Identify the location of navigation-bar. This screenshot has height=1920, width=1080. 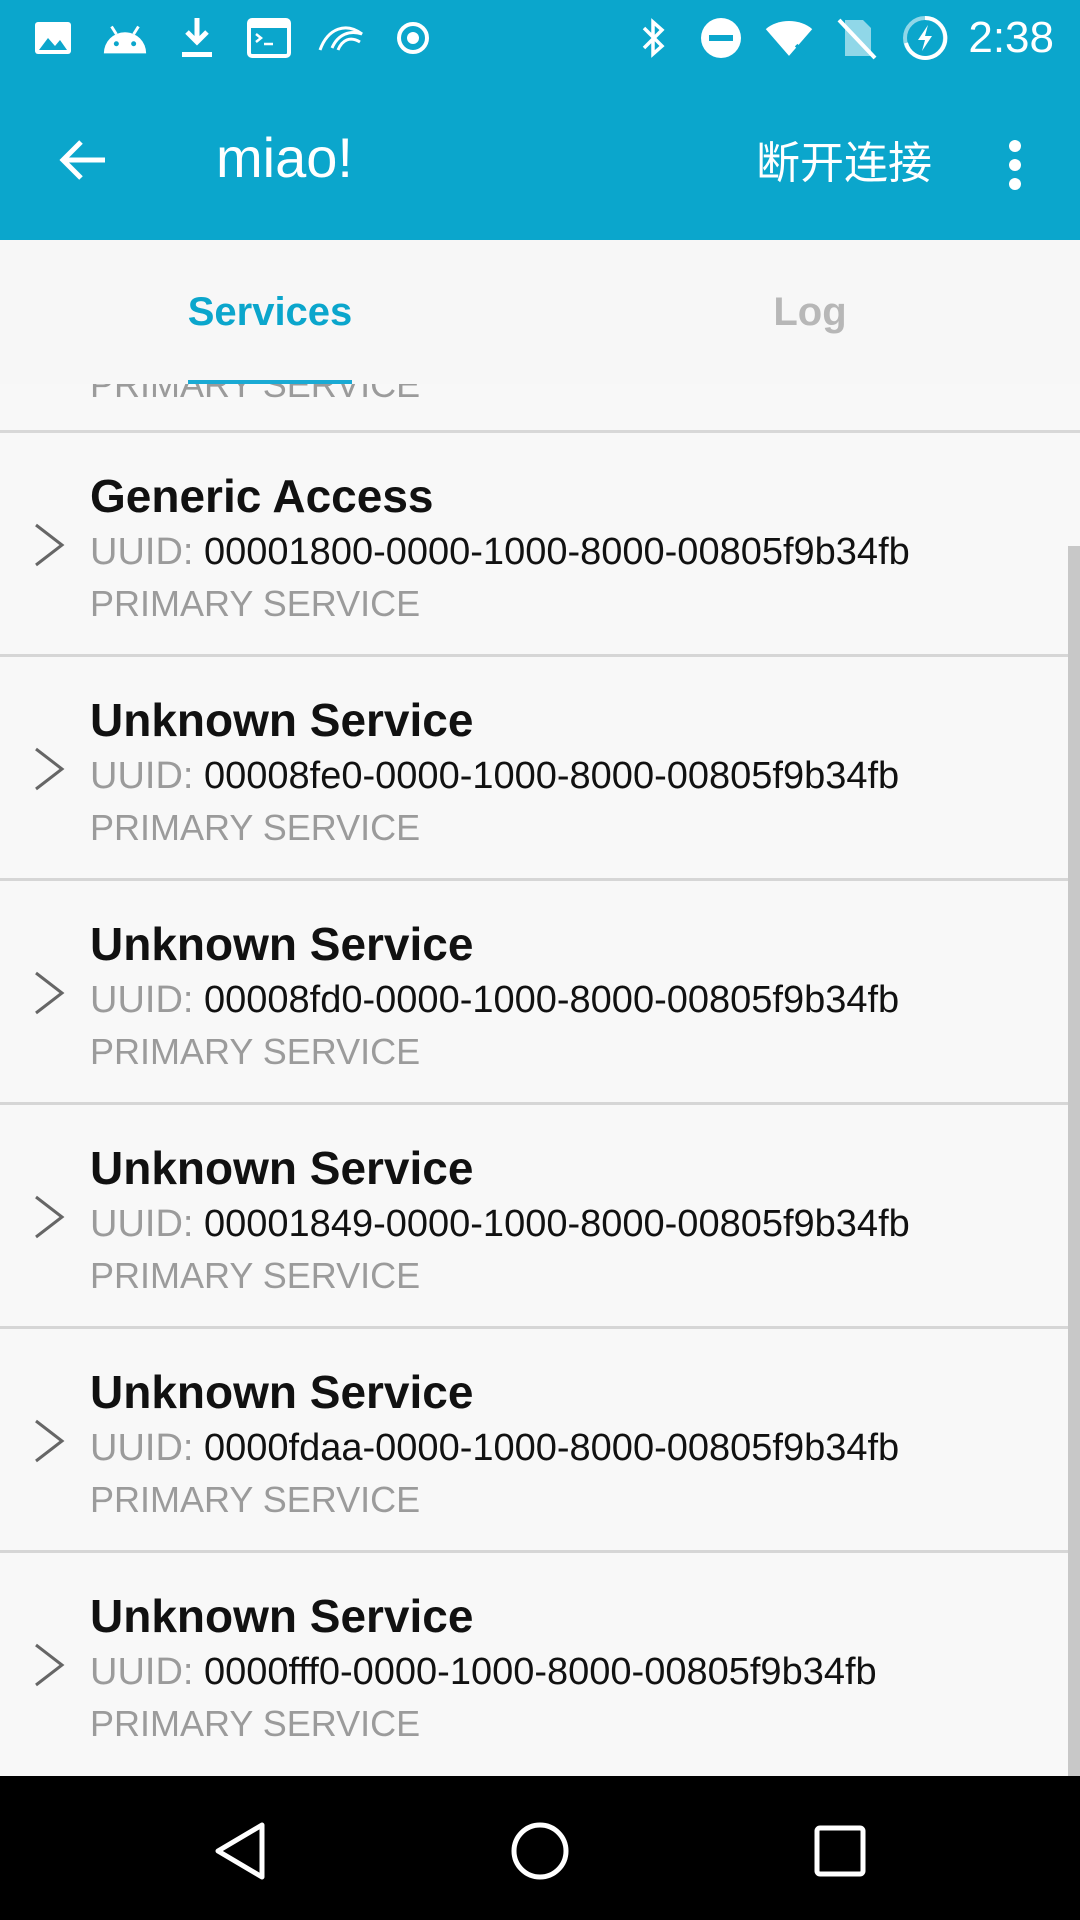
(540, 1848).